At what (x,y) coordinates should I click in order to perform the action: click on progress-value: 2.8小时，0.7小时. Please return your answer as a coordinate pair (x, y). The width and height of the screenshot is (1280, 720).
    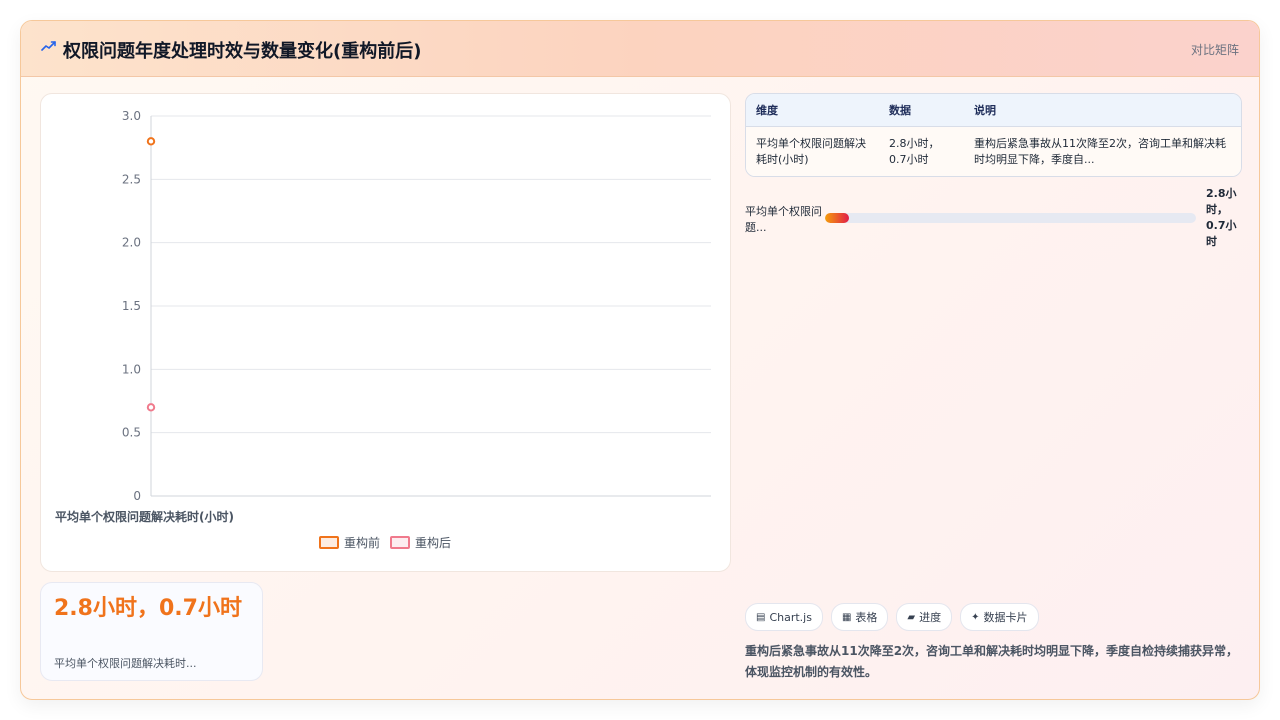
    Looking at the image, I should click on (1221, 217).